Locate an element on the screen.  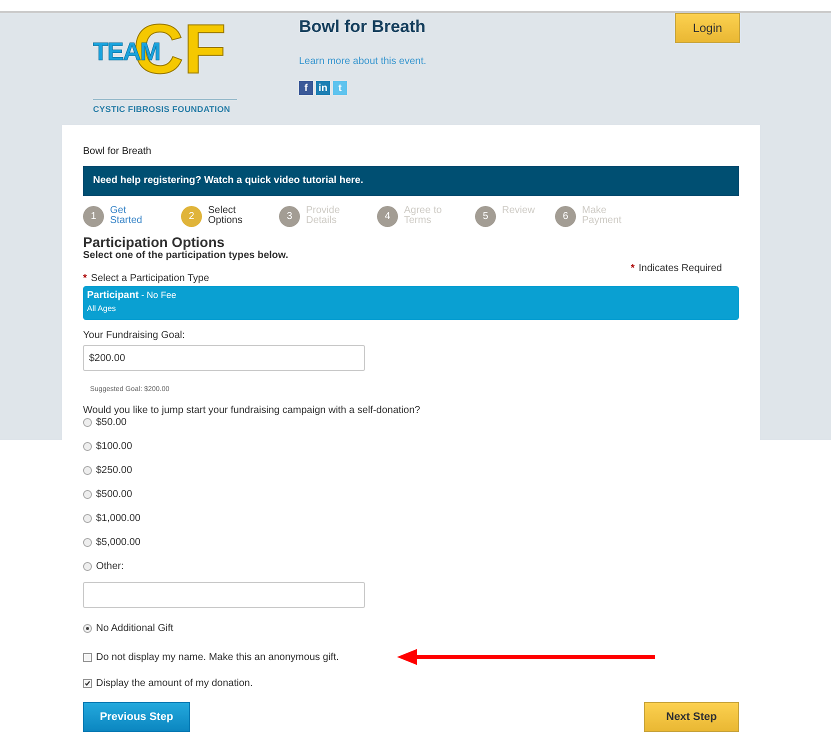
social-link: f is located at coordinates (306, 88).